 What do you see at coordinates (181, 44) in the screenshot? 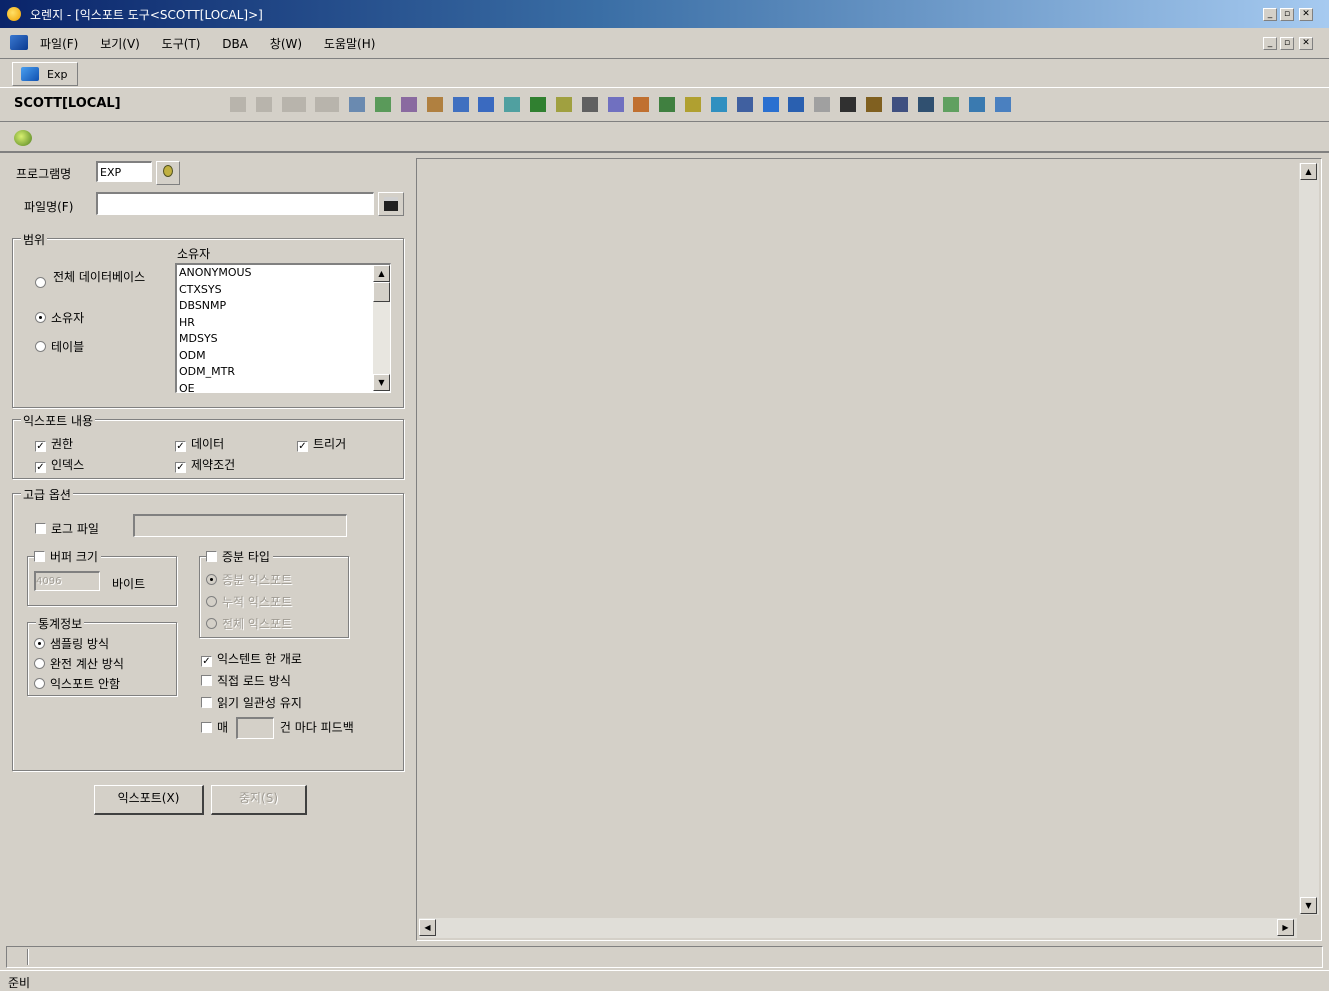
I see `menu-tools: 도구(T)` at bounding box center [181, 44].